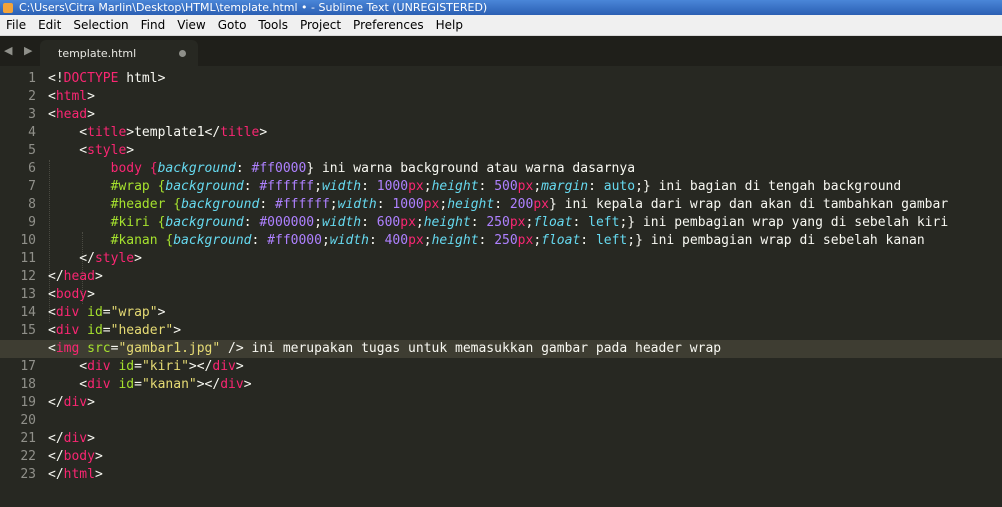  What do you see at coordinates (191, 25) in the screenshot?
I see `menu-view: View` at bounding box center [191, 25].